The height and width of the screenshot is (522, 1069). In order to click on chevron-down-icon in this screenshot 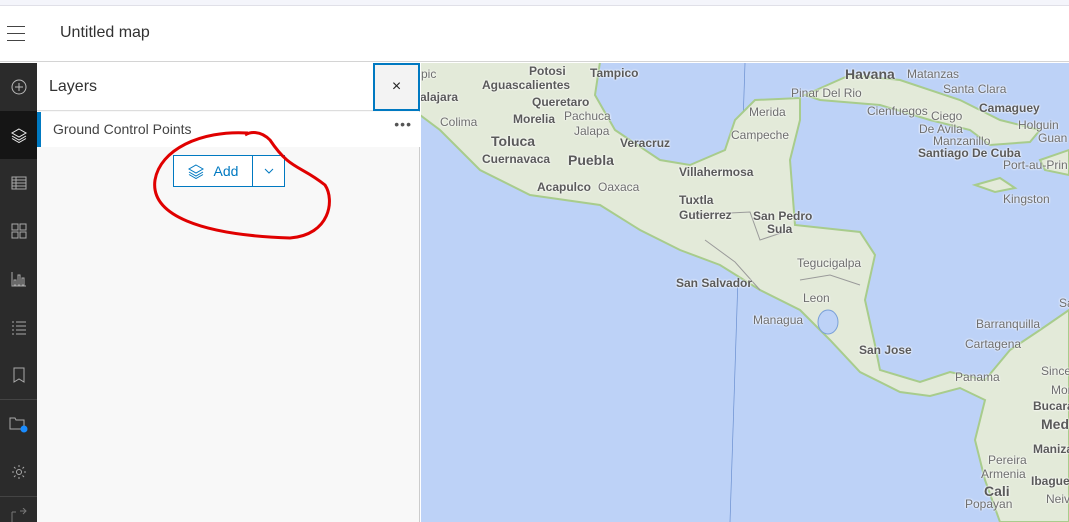, I will do `click(268, 171)`.